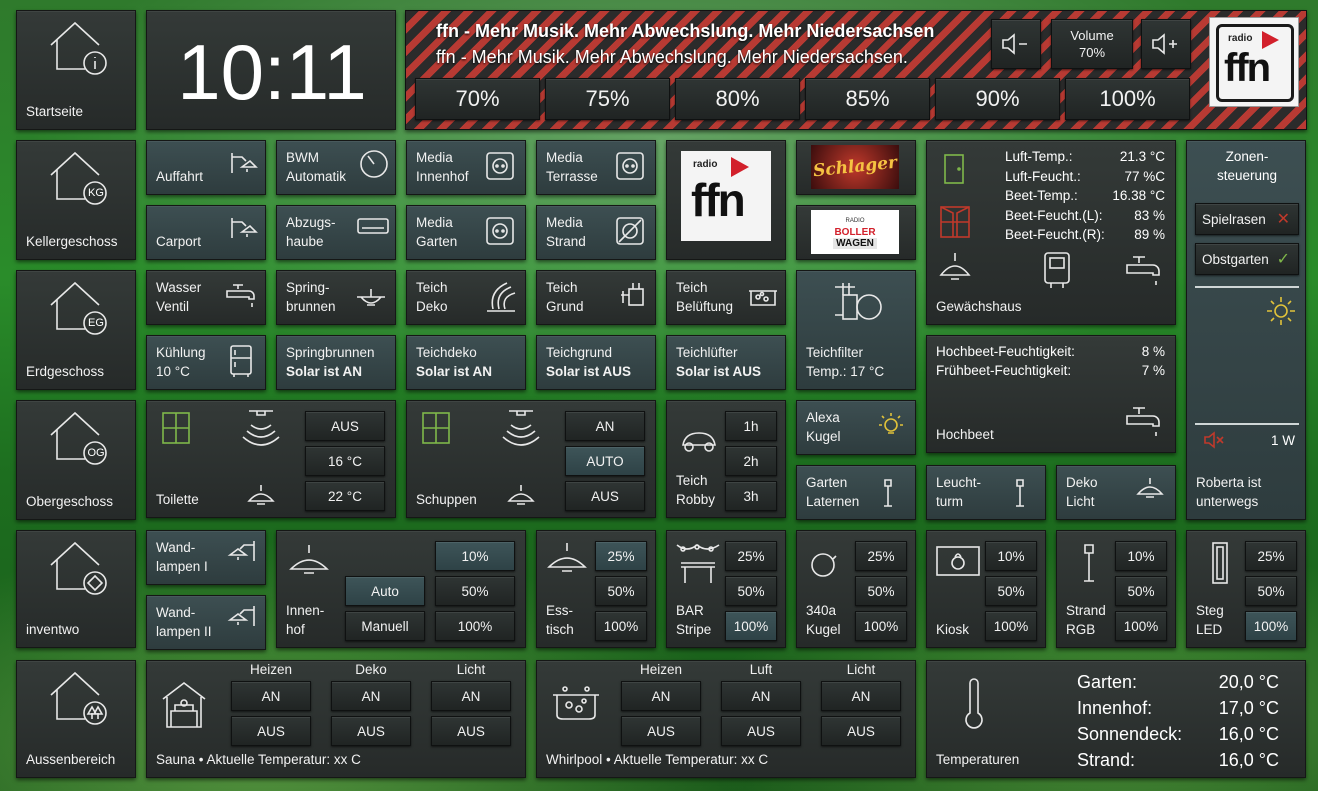  I want to click on tile-teichdeko-solar: Teichdeko Solar ist AN, so click(466, 362).